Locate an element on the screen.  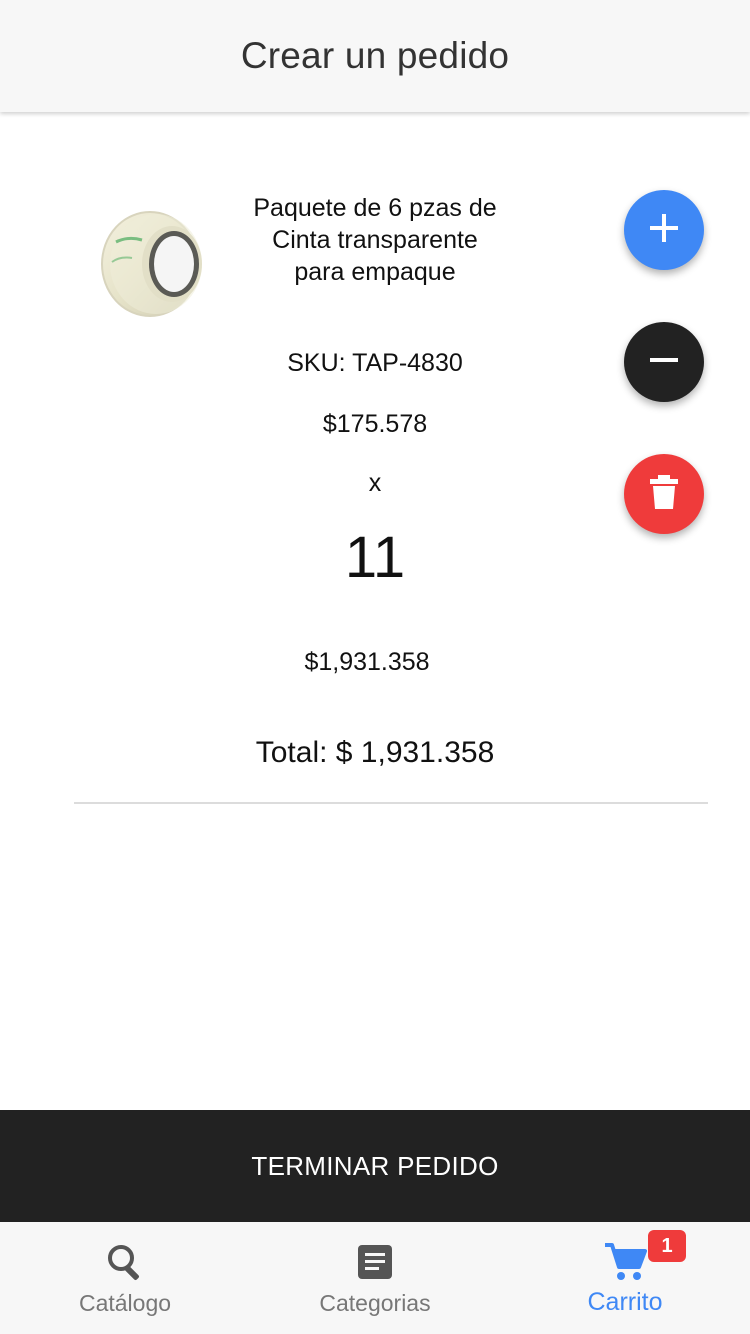
bottom-tab-bar: Catálogo Categorias Carrito 1 is located at coordinates (375, 1278).